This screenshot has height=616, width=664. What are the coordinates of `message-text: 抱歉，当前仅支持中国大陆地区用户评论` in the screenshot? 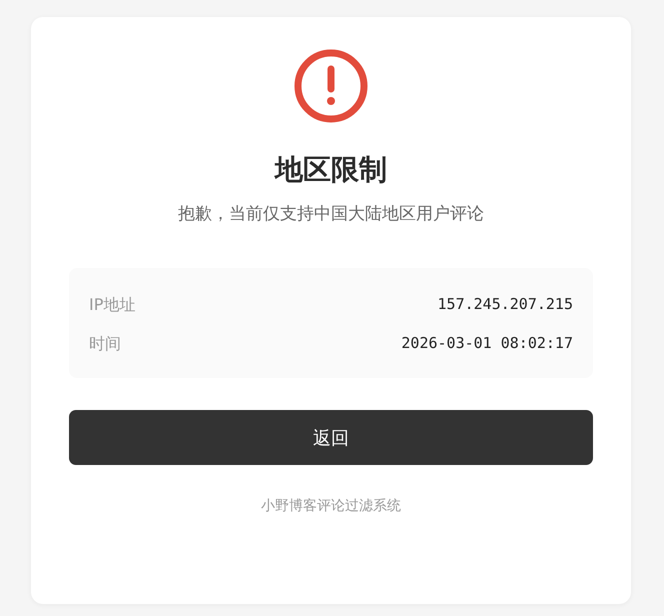 It's located at (331, 214).